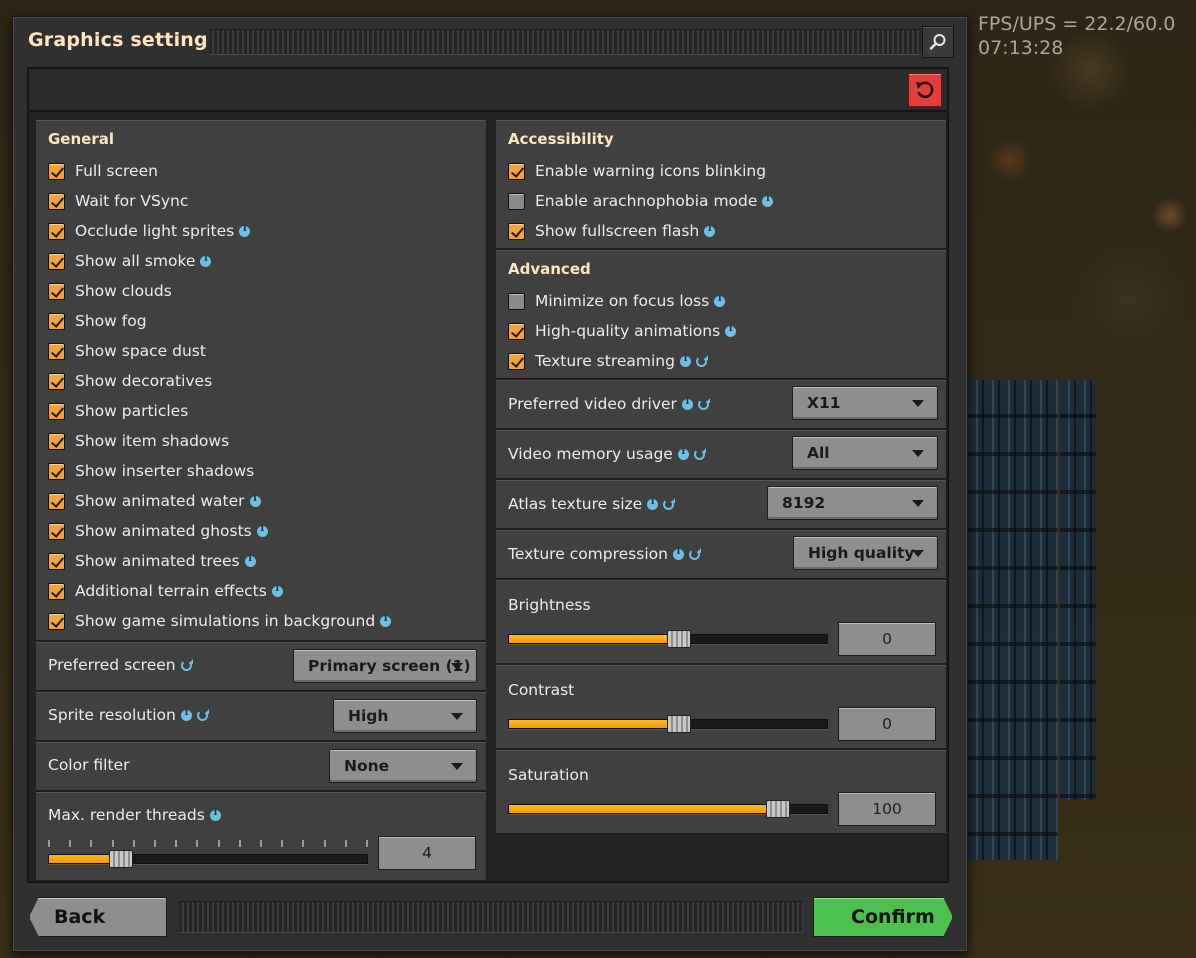  Describe the element at coordinates (118, 201) in the screenshot. I see `checkbox-row: Wait for VSync` at that location.